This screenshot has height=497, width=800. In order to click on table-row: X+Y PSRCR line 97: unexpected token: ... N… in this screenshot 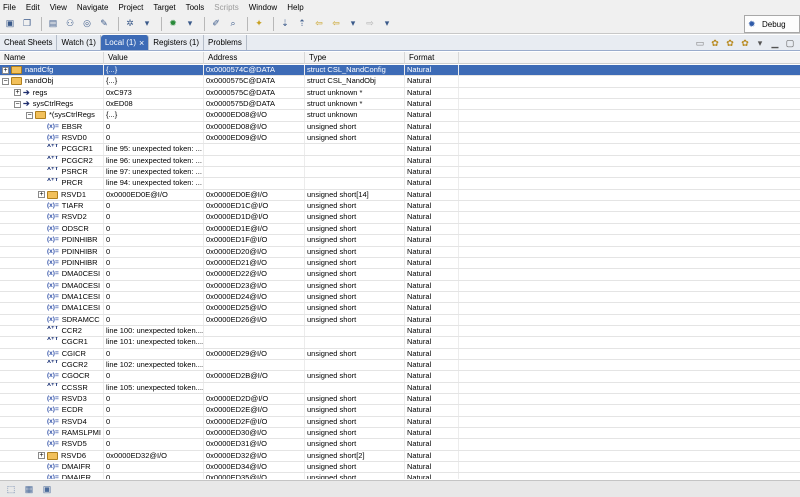, I will do `click(400, 173)`.